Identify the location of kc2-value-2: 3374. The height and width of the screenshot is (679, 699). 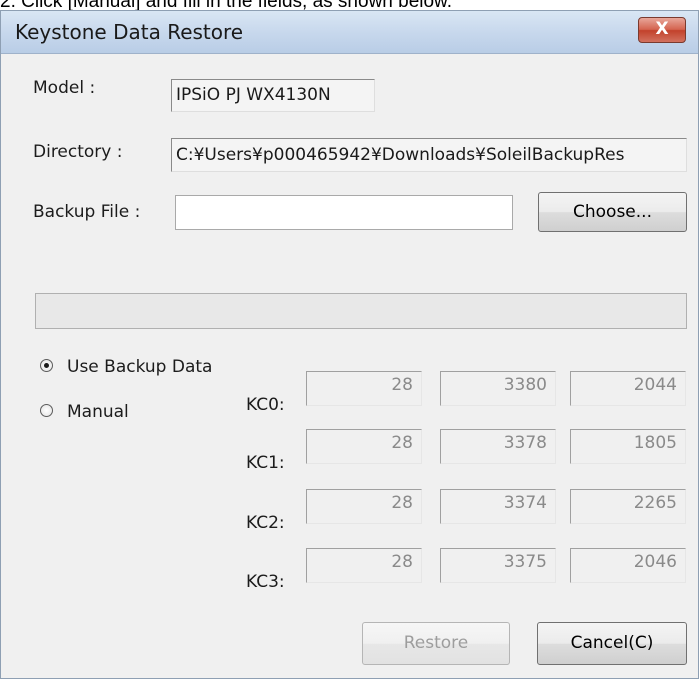
(498, 506).